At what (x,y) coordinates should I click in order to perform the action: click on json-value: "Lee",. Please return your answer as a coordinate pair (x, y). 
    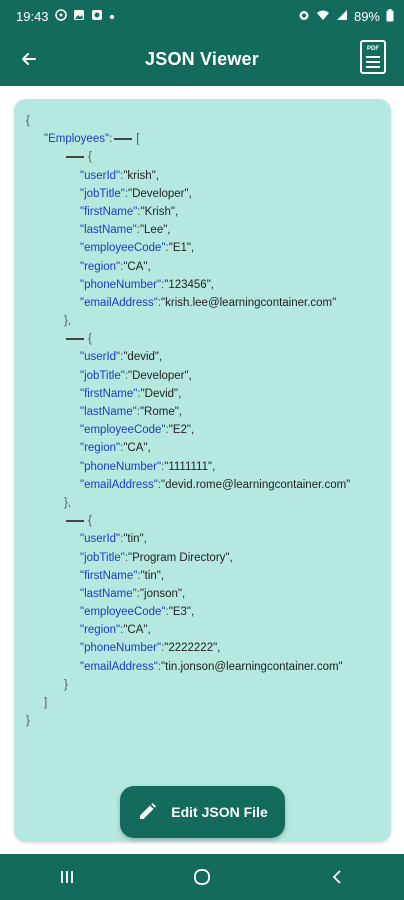
    Looking at the image, I should click on (155, 230).